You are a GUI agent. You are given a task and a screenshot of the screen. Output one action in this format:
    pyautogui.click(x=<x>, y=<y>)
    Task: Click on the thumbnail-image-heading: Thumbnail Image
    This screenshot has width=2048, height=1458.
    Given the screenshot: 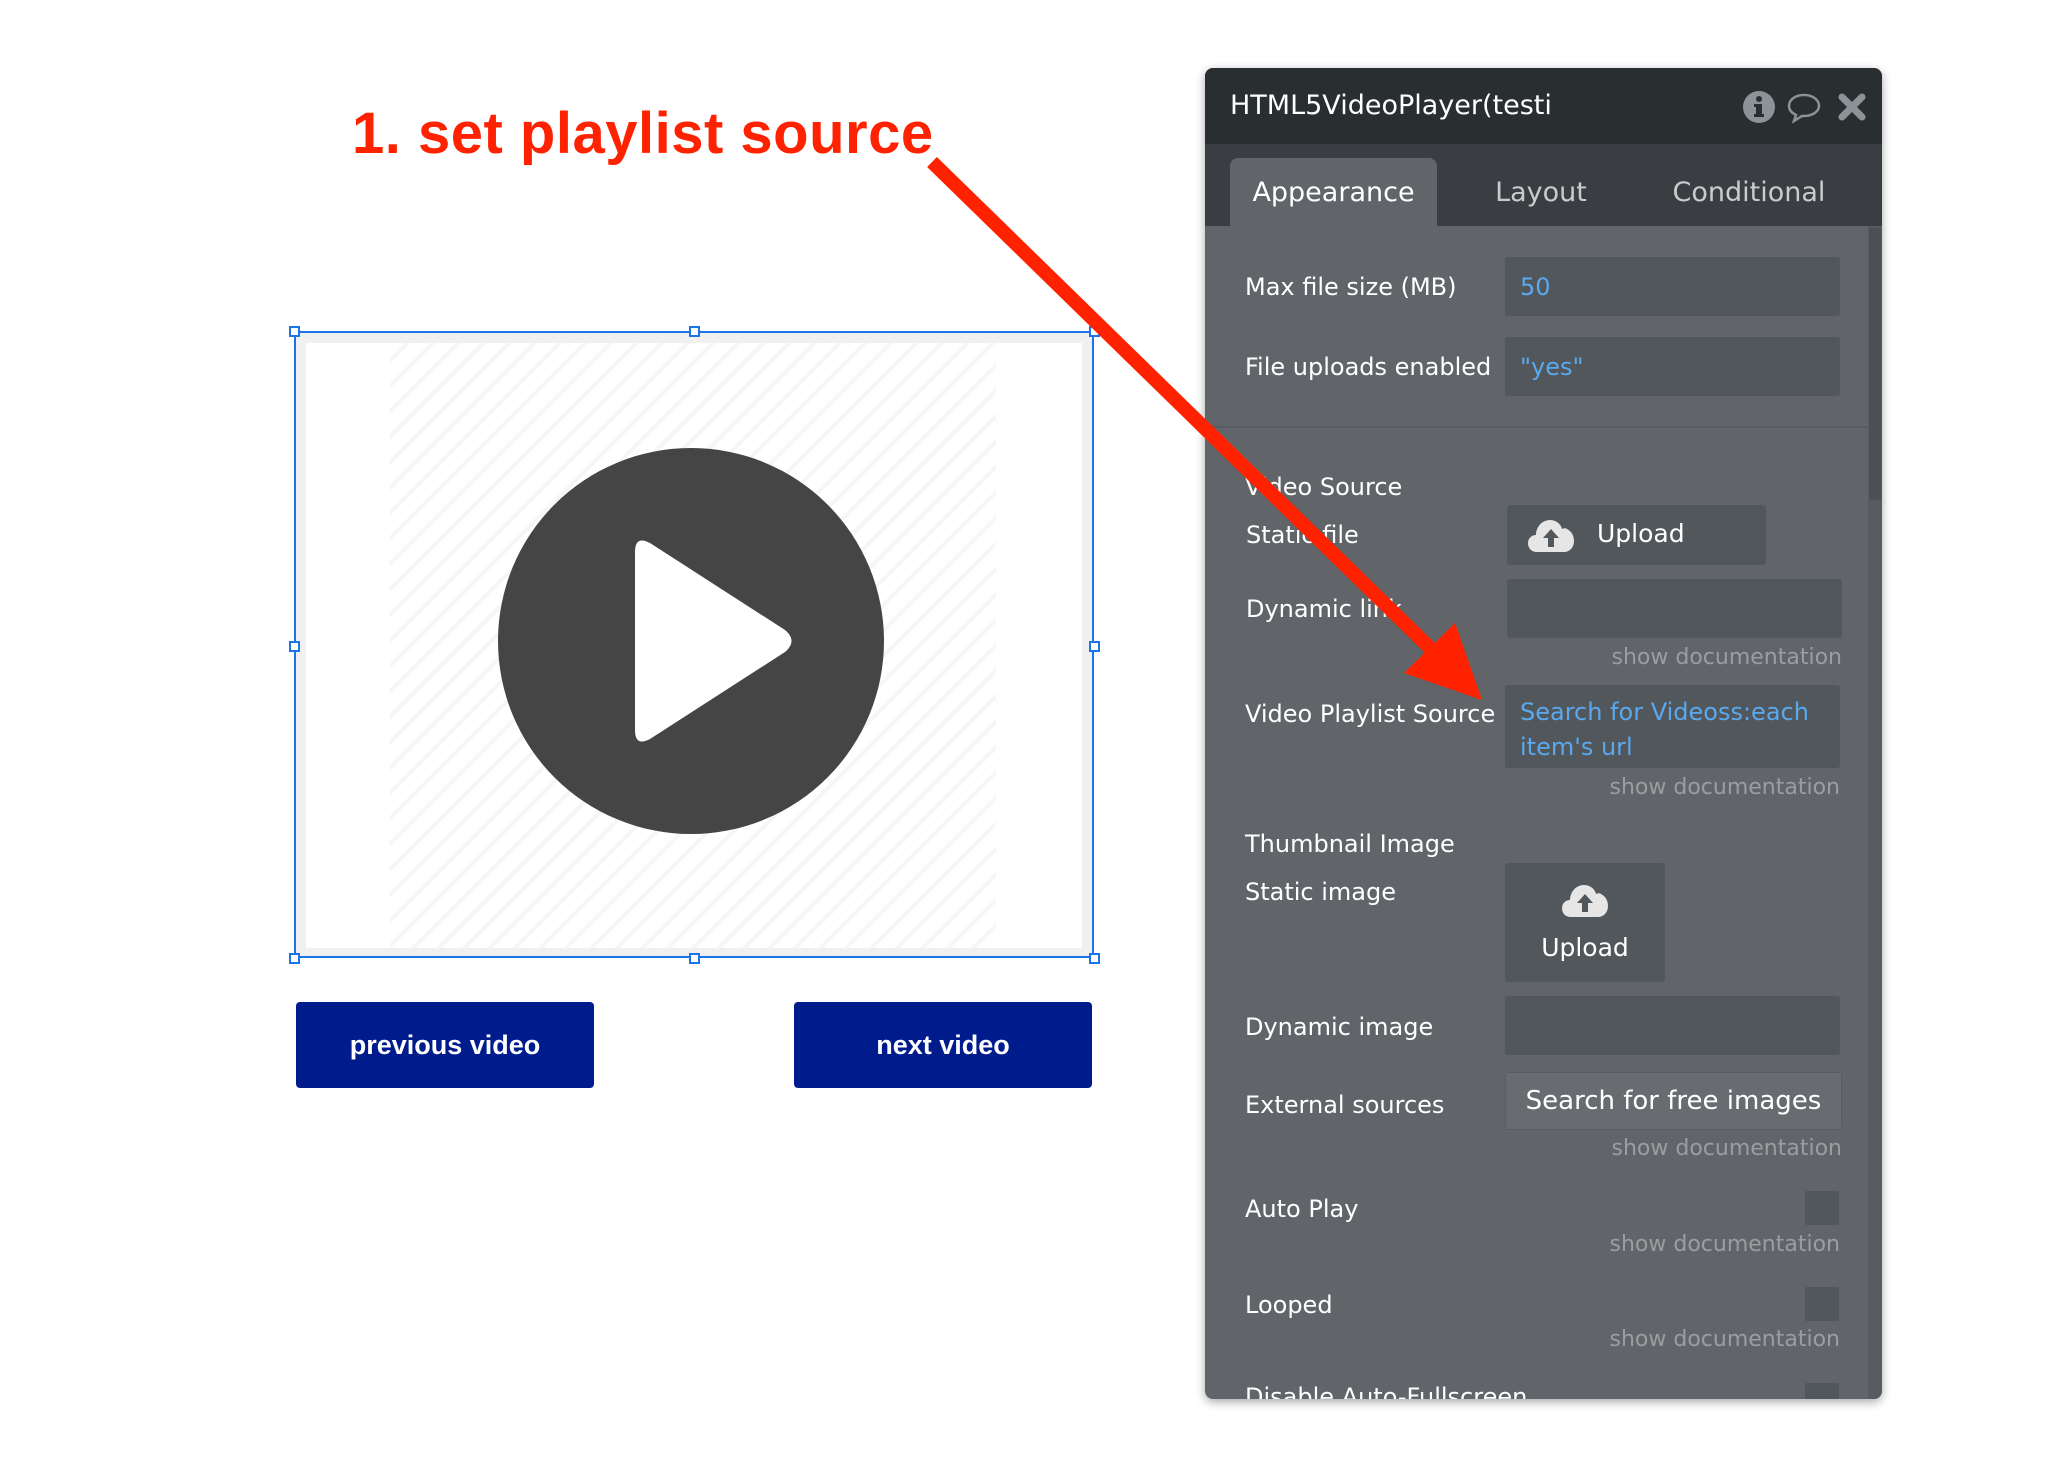 What is the action you would take?
    pyautogui.click(x=1350, y=844)
    